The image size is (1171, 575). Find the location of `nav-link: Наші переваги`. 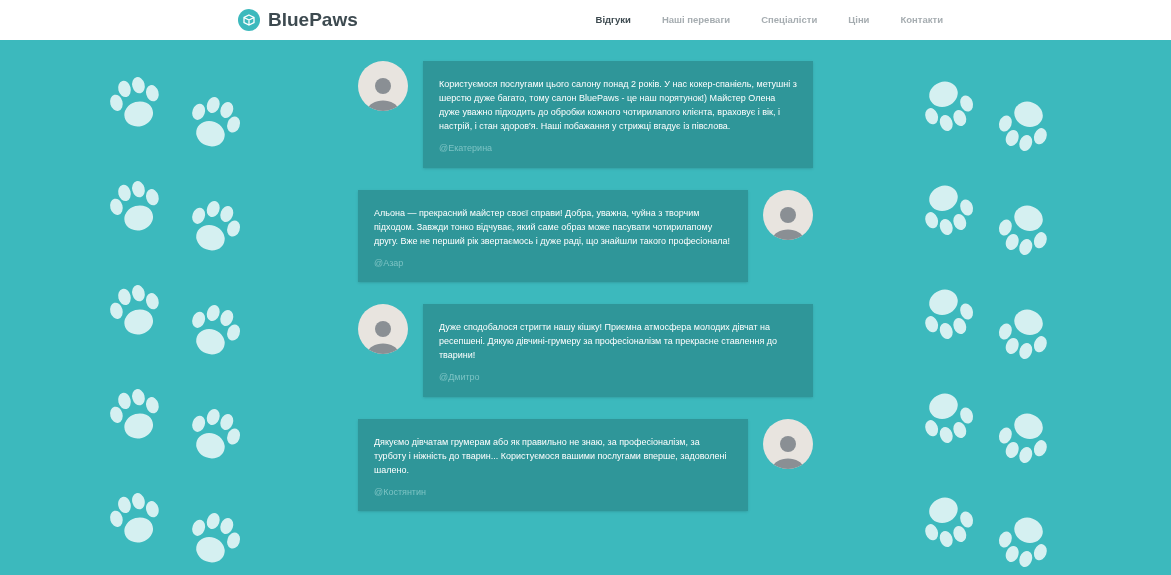

nav-link: Наші переваги is located at coordinates (696, 20).